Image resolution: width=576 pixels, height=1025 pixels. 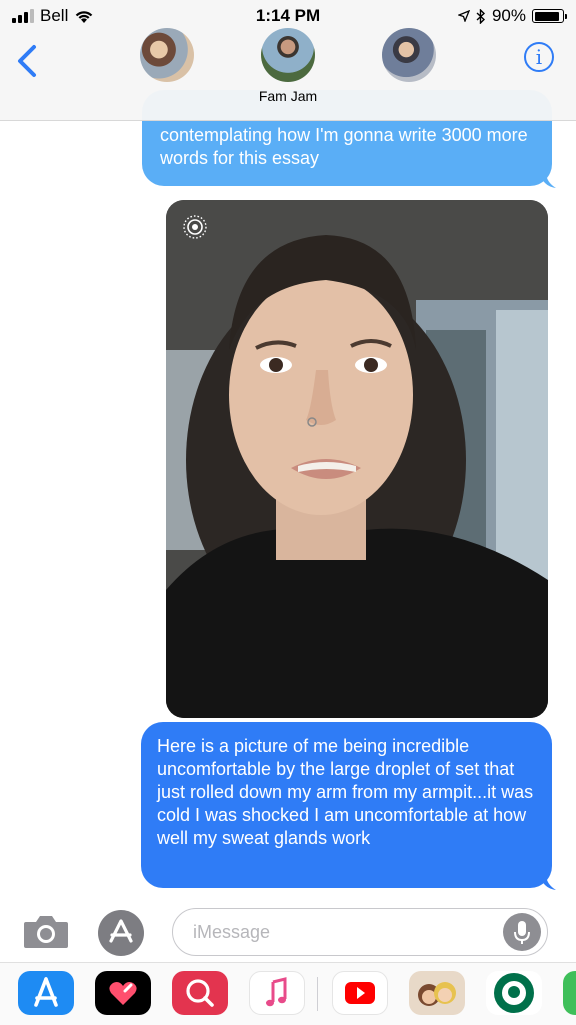 I want to click on youtube-app-icon, so click(x=360, y=993).